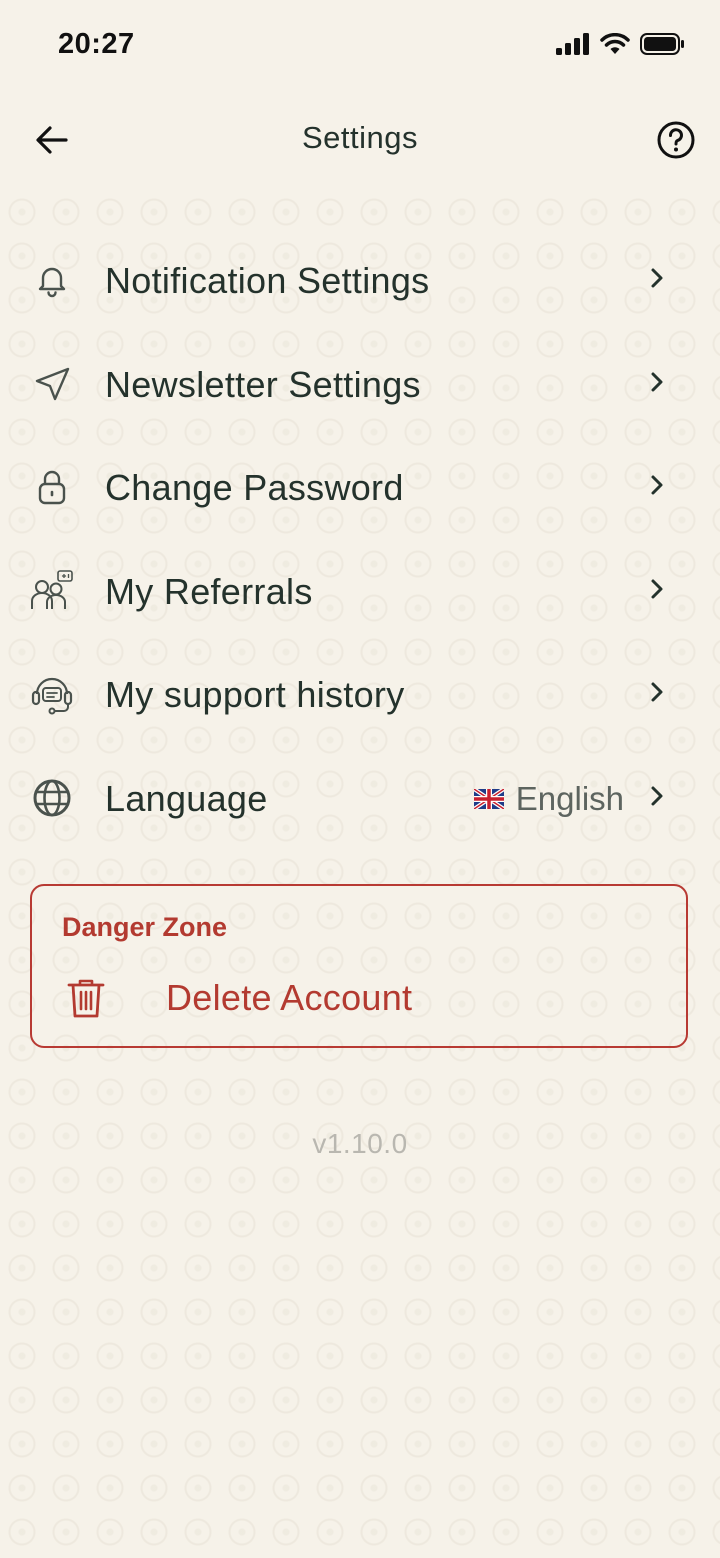 This screenshot has width=720, height=1558. What do you see at coordinates (267, 280) in the screenshot?
I see `menu-item-label: Notification Settings` at bounding box center [267, 280].